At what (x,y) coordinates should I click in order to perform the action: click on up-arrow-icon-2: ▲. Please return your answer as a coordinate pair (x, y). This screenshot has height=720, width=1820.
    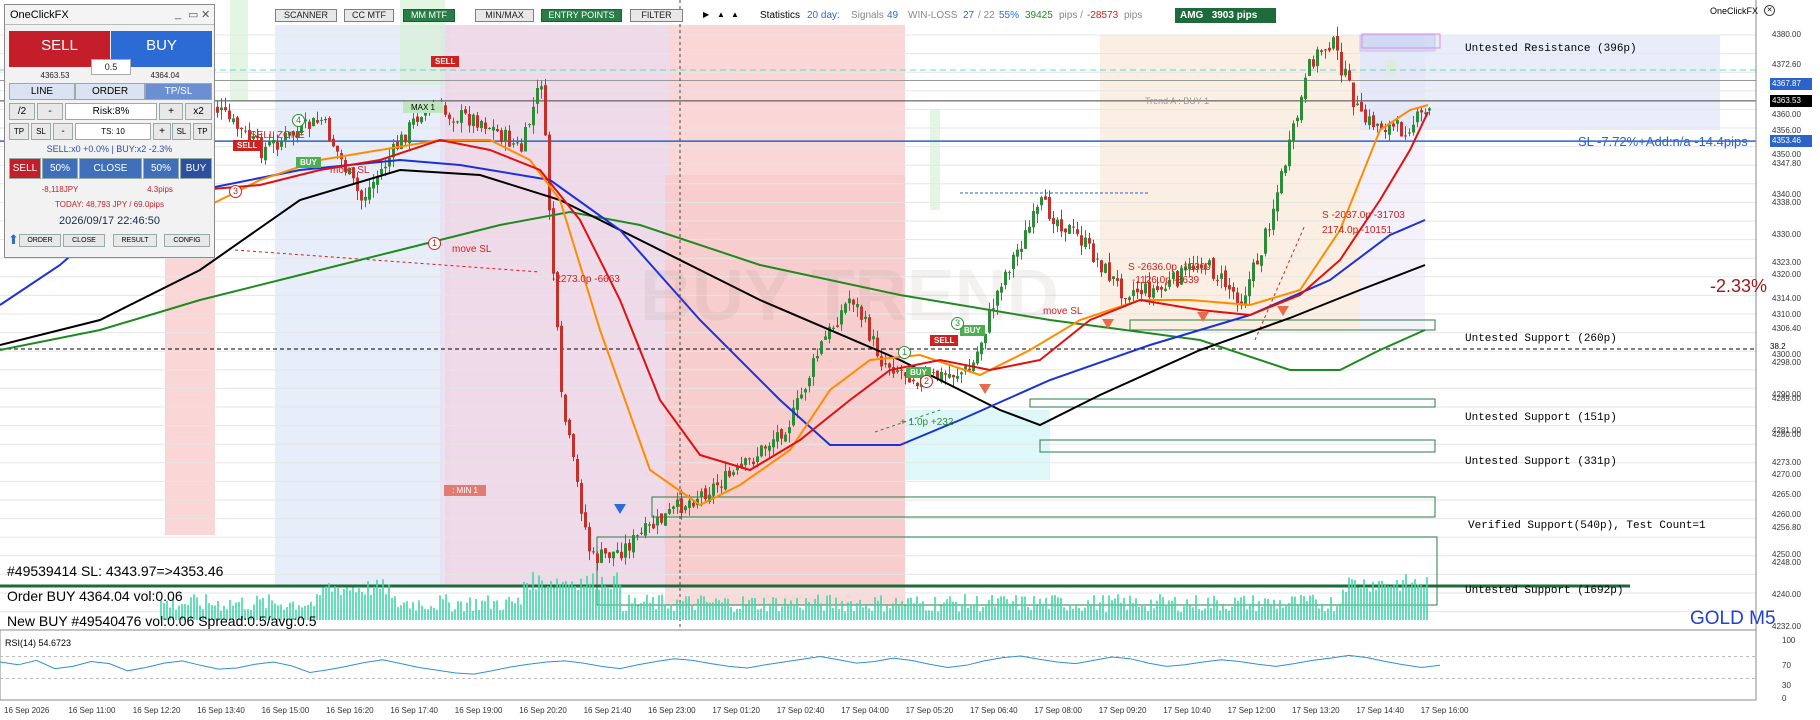
    Looking at the image, I should click on (735, 14).